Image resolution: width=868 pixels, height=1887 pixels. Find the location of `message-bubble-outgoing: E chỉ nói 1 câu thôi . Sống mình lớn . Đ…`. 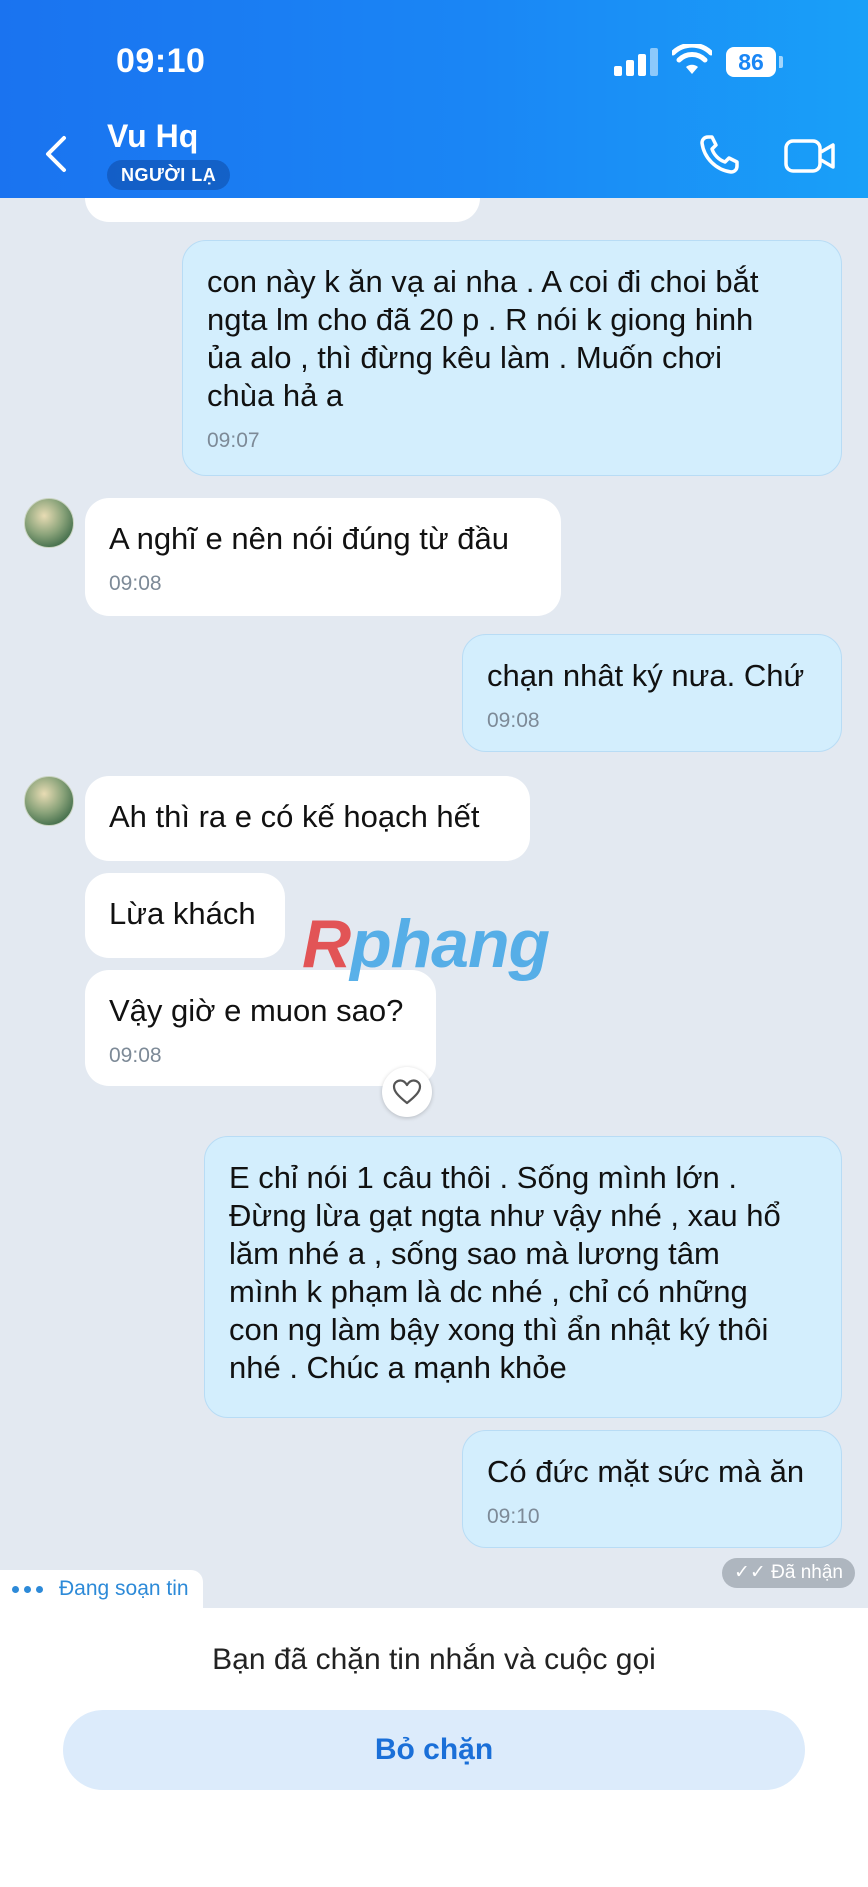

message-bubble-outgoing: E chỉ nói 1 câu thôi . Sống mình lớn . Đ… is located at coordinates (523, 1277).